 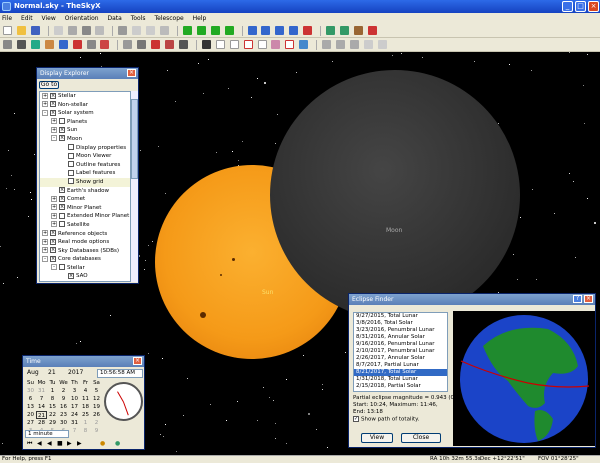 I want to click on tree-item: Moon Viewer, so click(x=85, y=156).